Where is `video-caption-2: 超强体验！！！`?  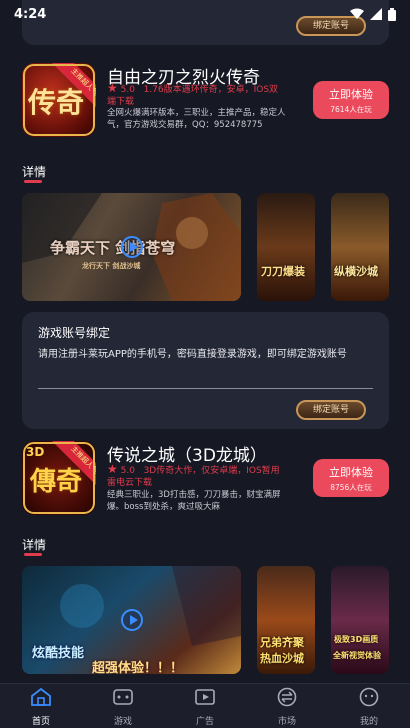 video-caption-2: 超强体验！！！ is located at coordinates (138, 667).